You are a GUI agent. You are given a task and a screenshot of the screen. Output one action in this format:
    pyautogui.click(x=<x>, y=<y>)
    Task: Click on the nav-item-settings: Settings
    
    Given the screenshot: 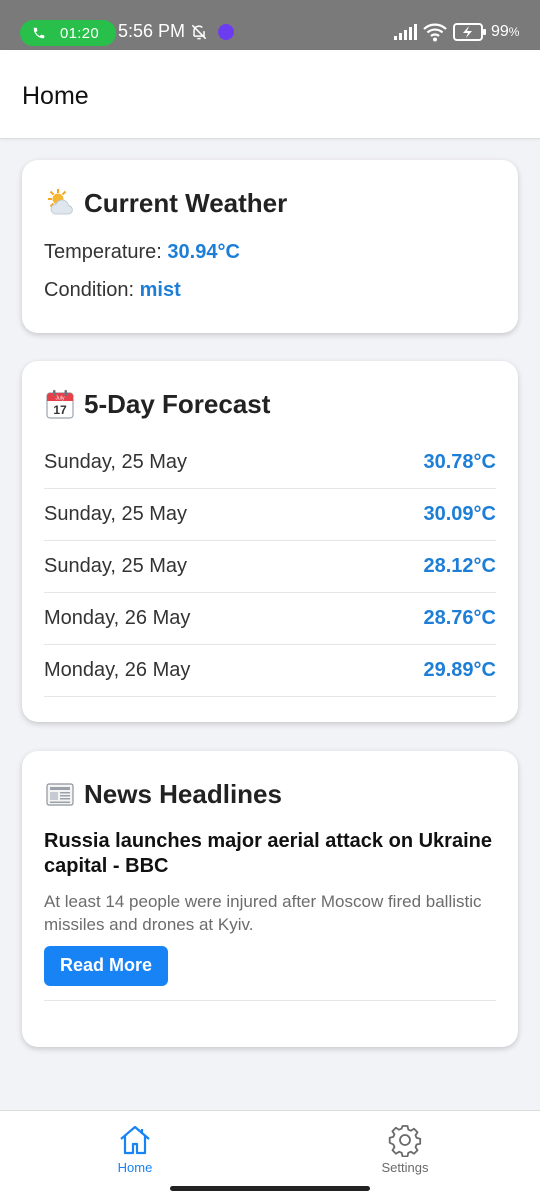 What is the action you would take?
    pyautogui.click(x=405, y=1146)
    